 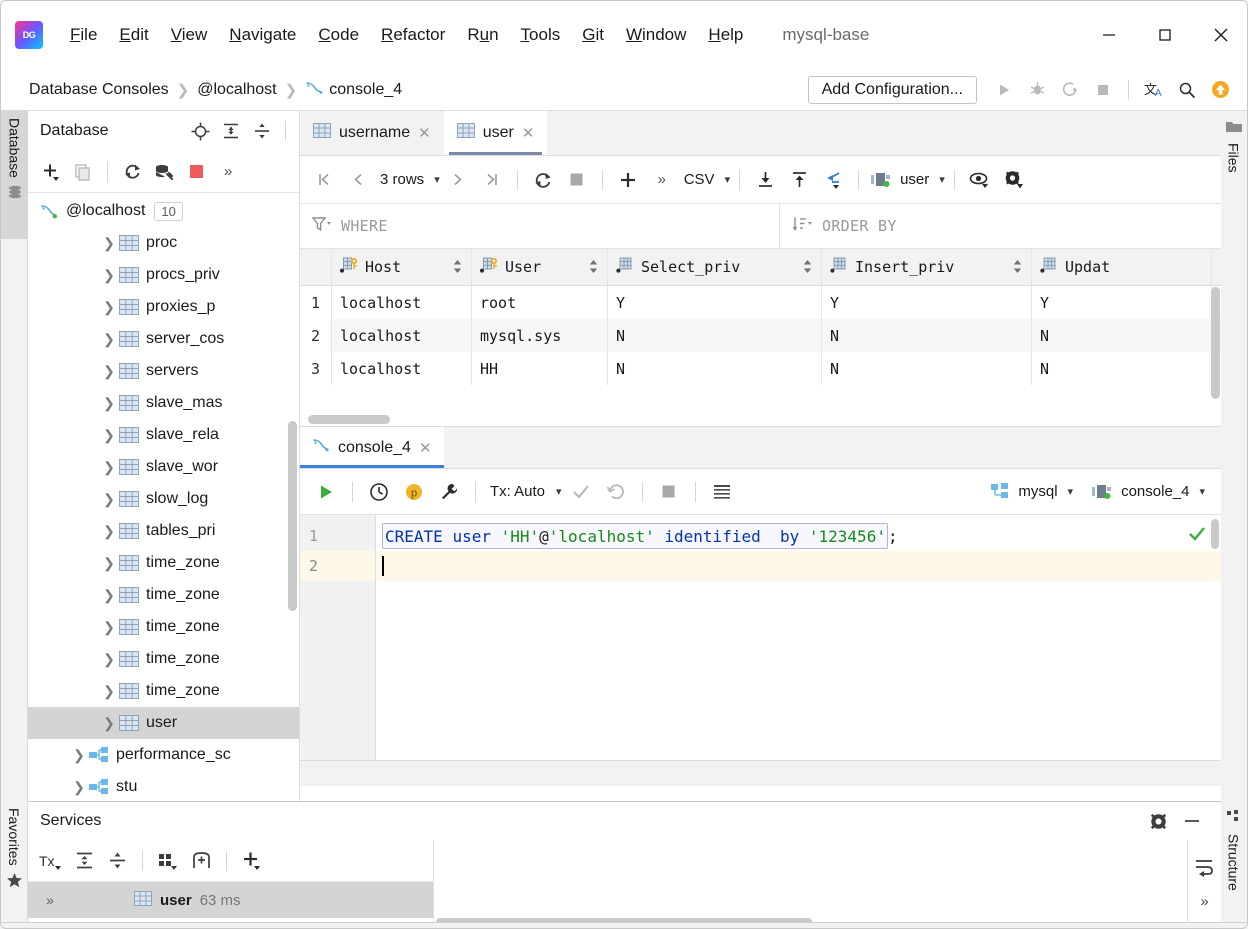 I want to click on search-everywhere-icon, so click(x=1187, y=90).